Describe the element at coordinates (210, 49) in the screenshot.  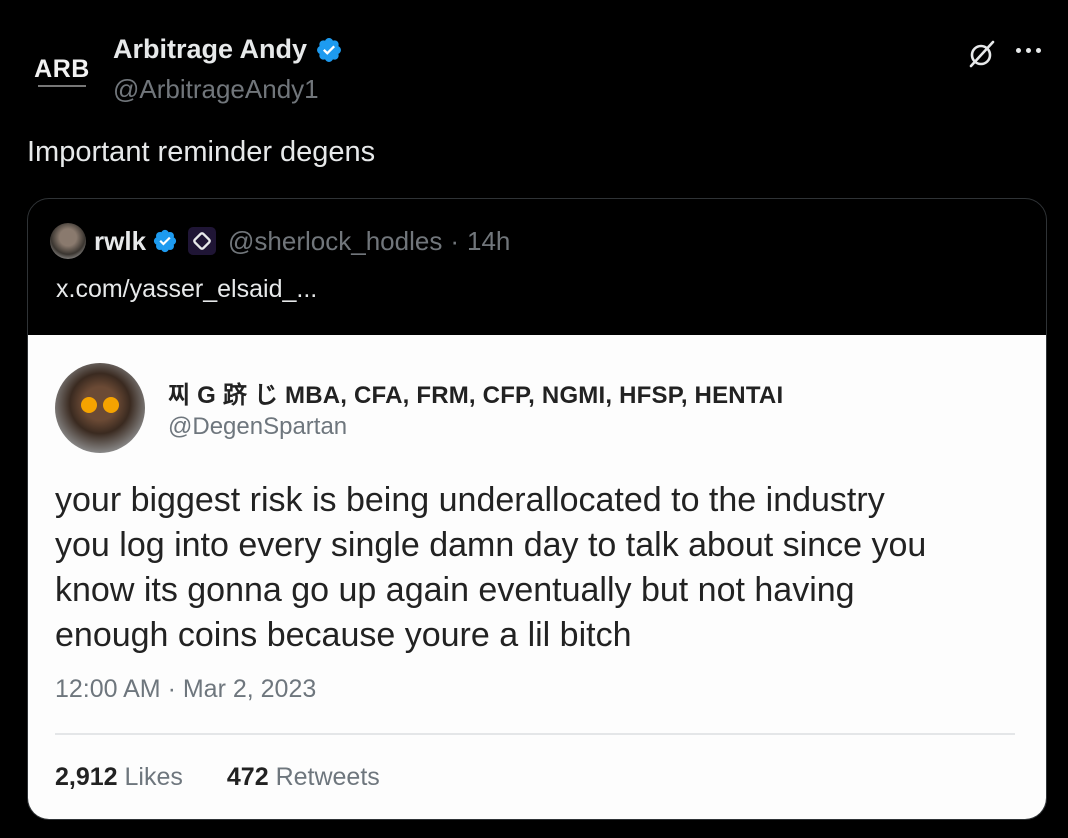
I see `tweet-author-name: Arbitrage Andy` at that location.